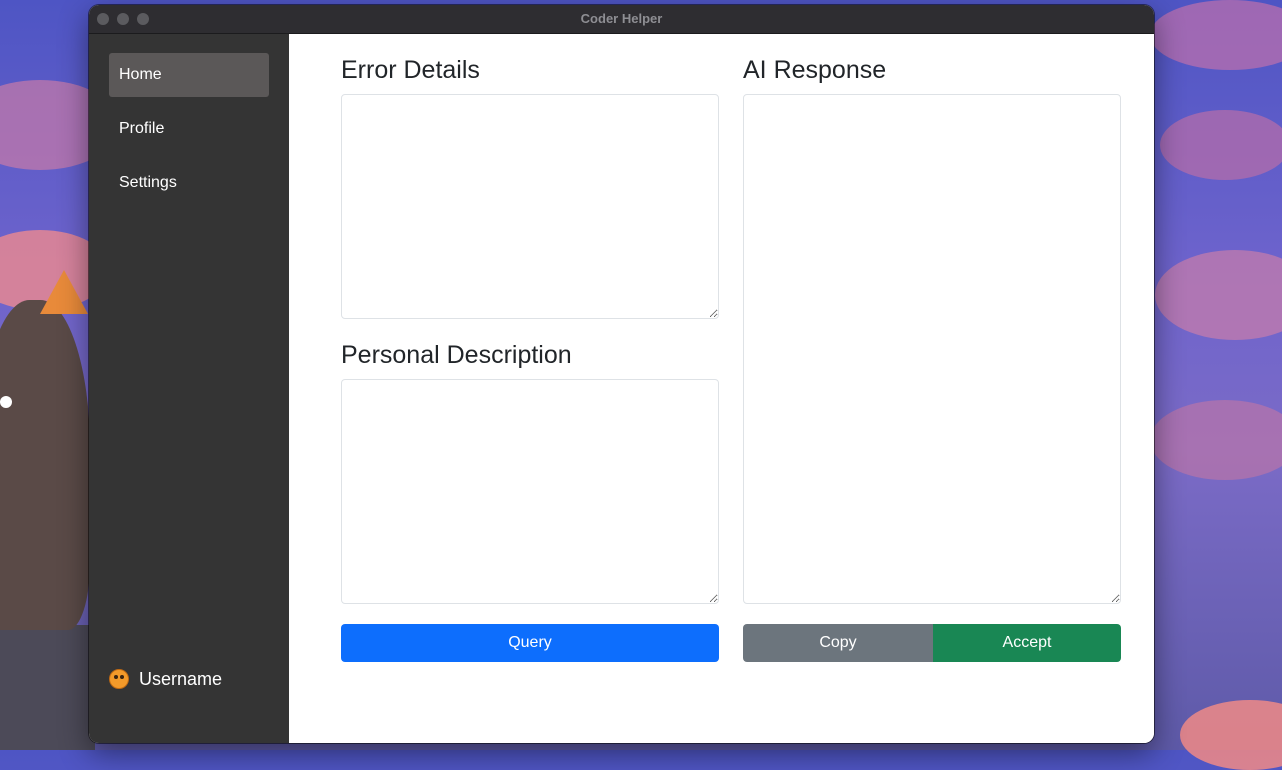  Describe the element at coordinates (64, 292) in the screenshot. I see `wallpaper-cat-ear` at that location.